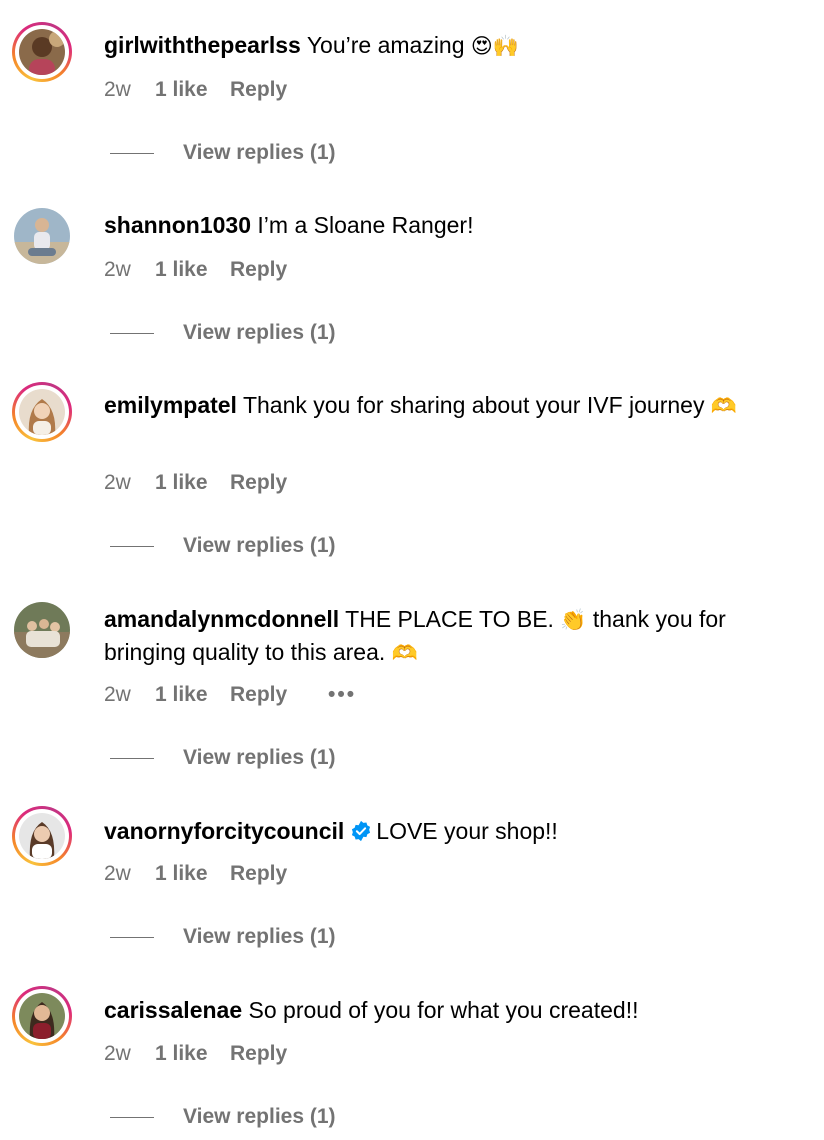  I want to click on comment-body: girlwiththepearlss You’re amazing 😍🙌, so click(449, 45).